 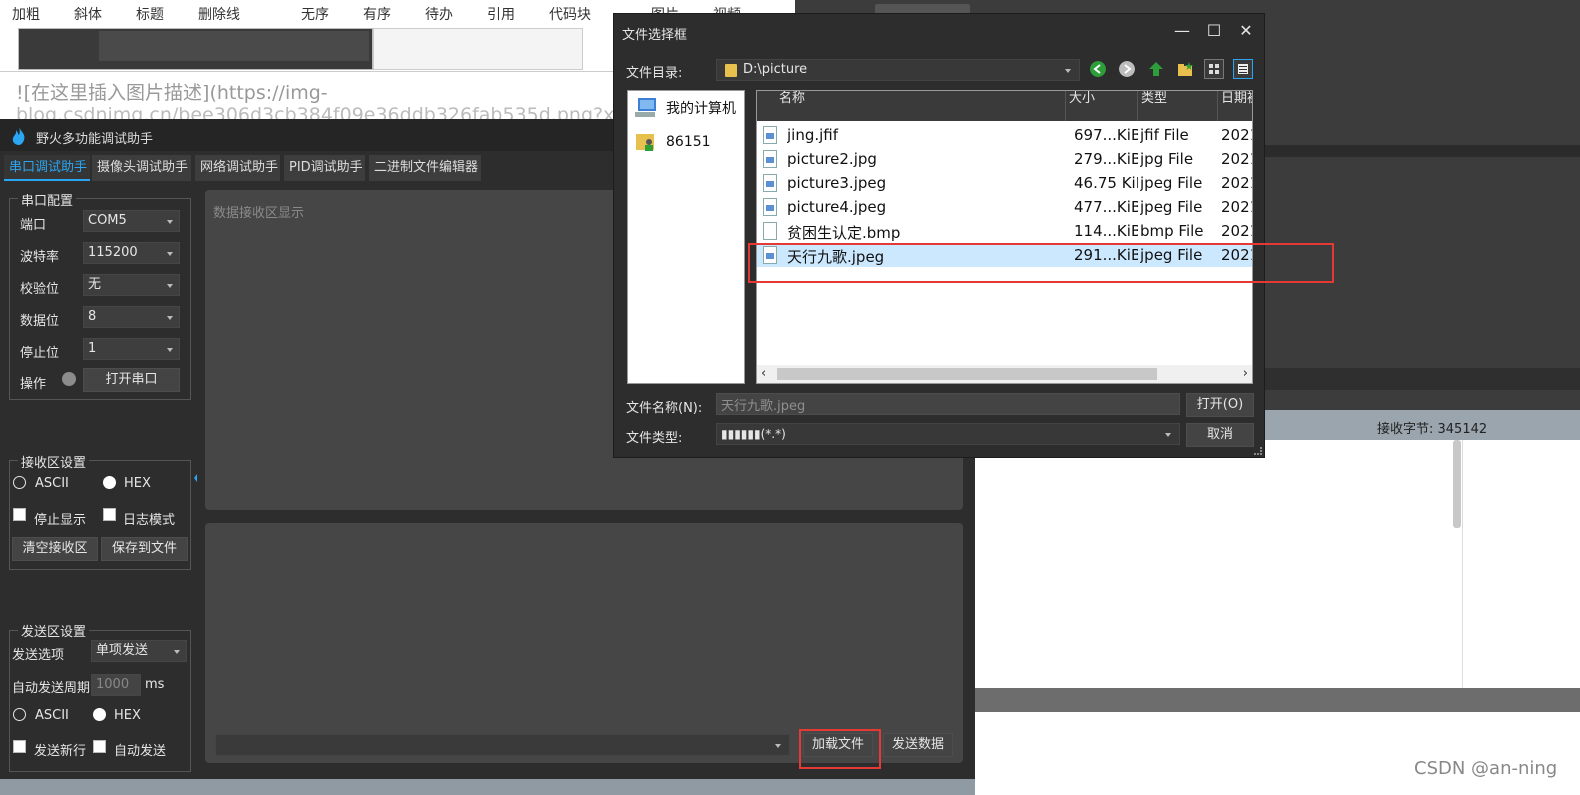 What do you see at coordinates (55, 549) in the screenshot?
I see `clear-recv-button: 清空接收区` at bounding box center [55, 549].